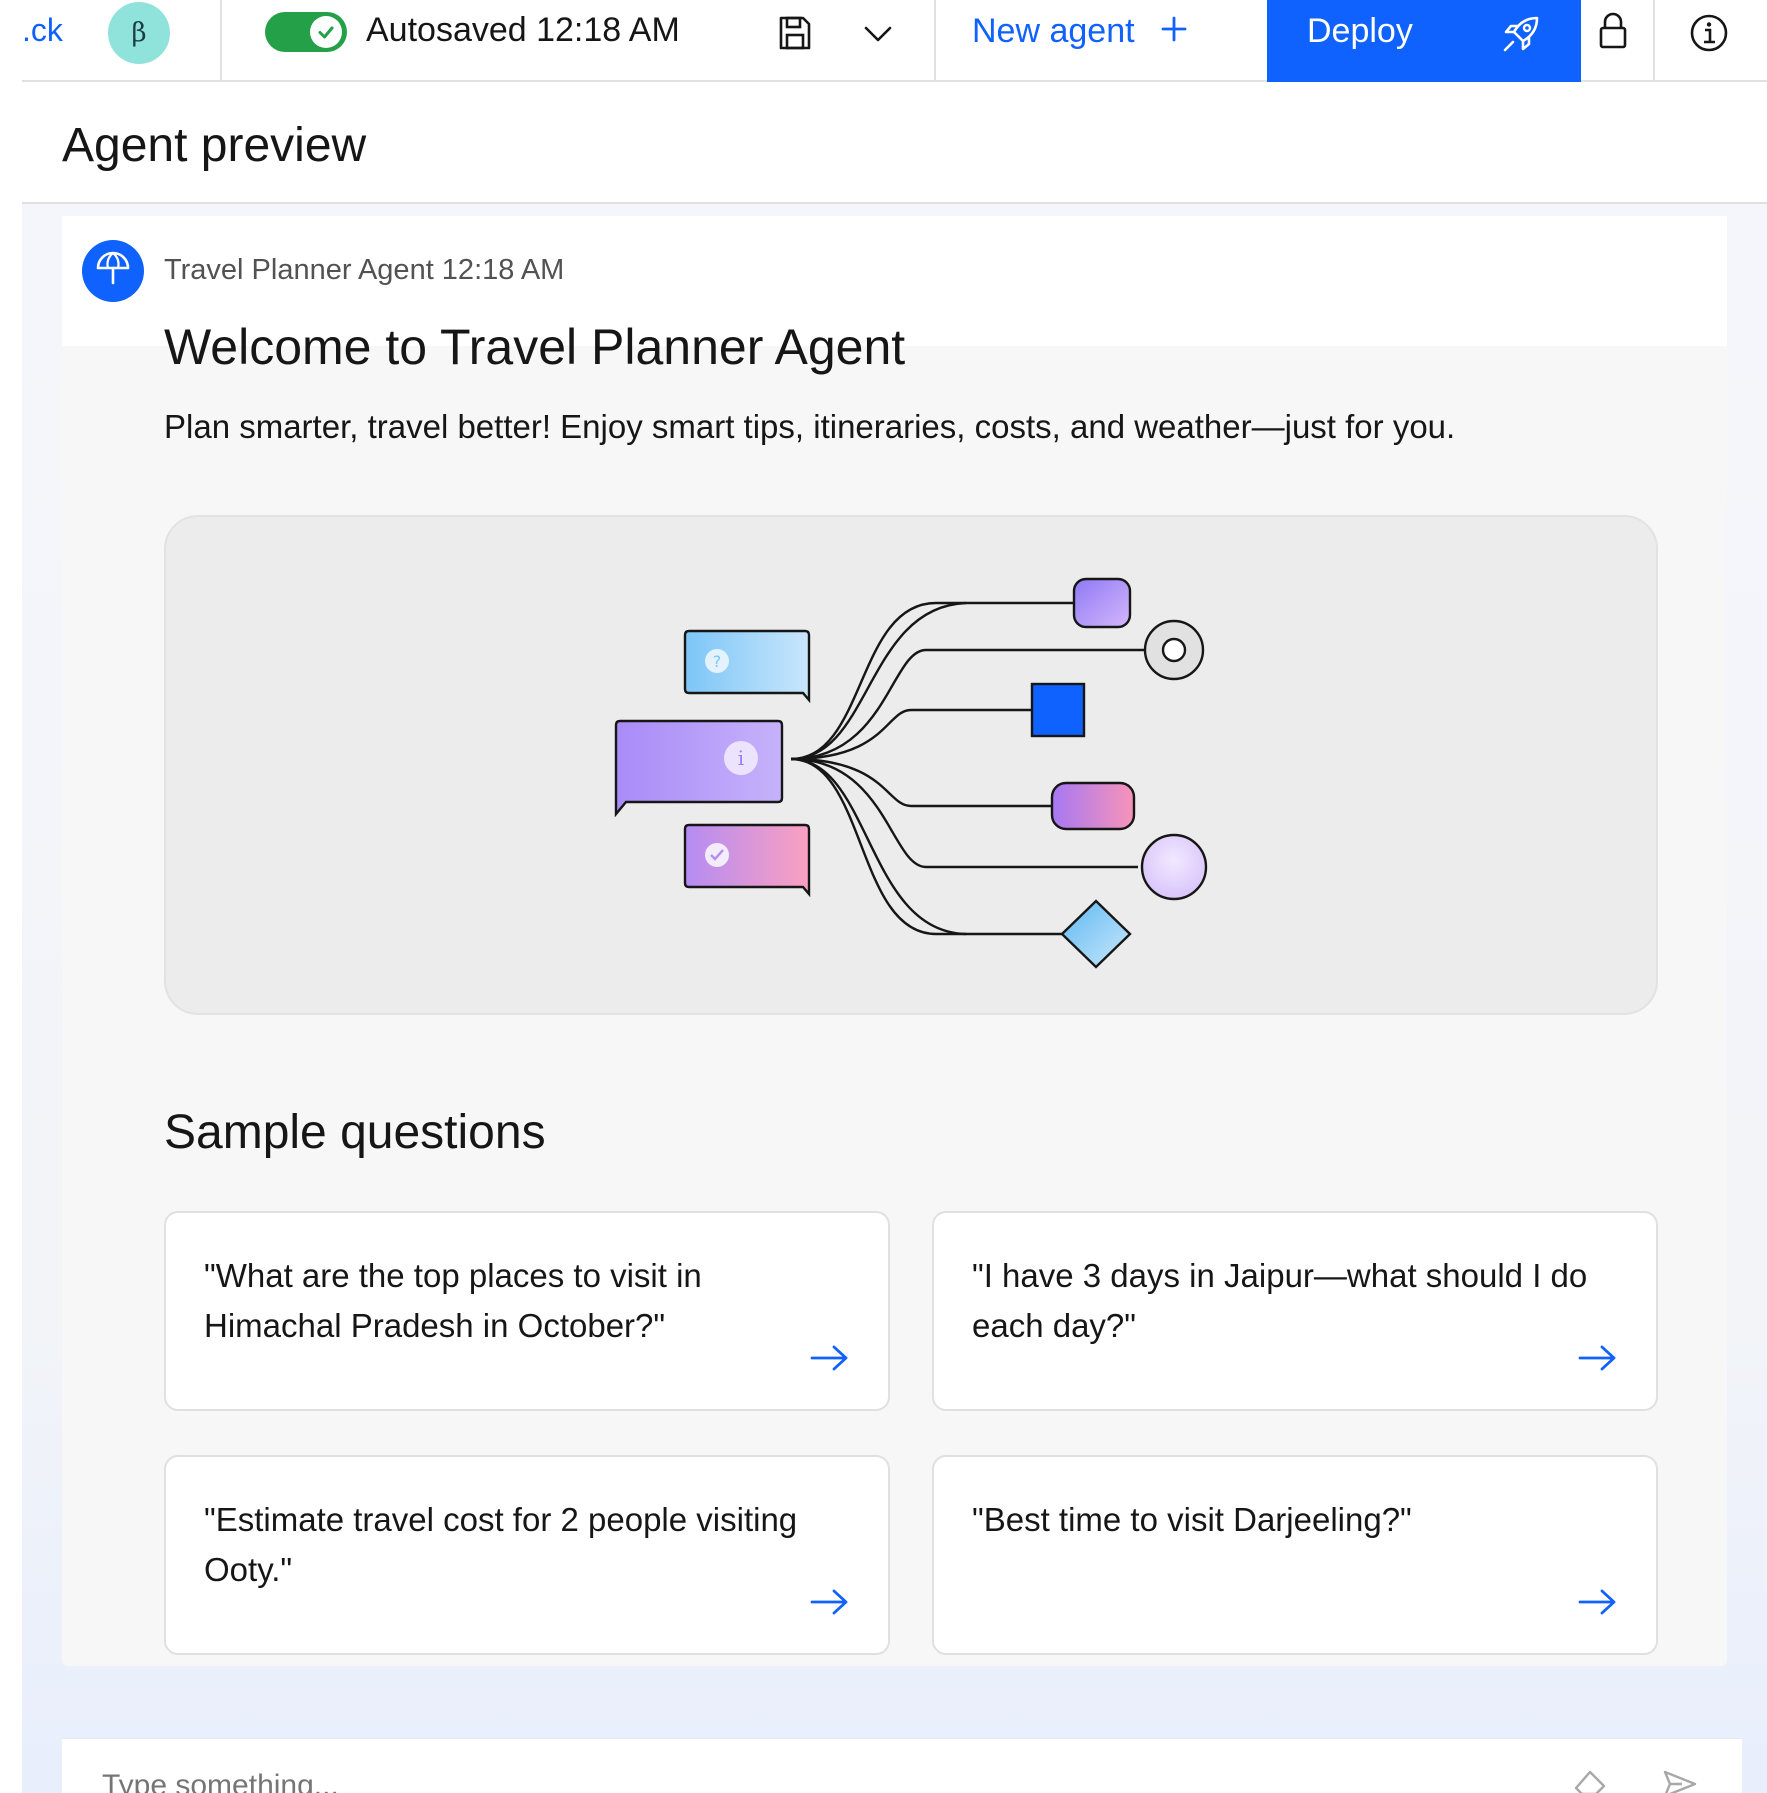 This screenshot has width=1767, height=1793. I want to click on autosave-status: Autosaved 12:18 AM, so click(523, 30).